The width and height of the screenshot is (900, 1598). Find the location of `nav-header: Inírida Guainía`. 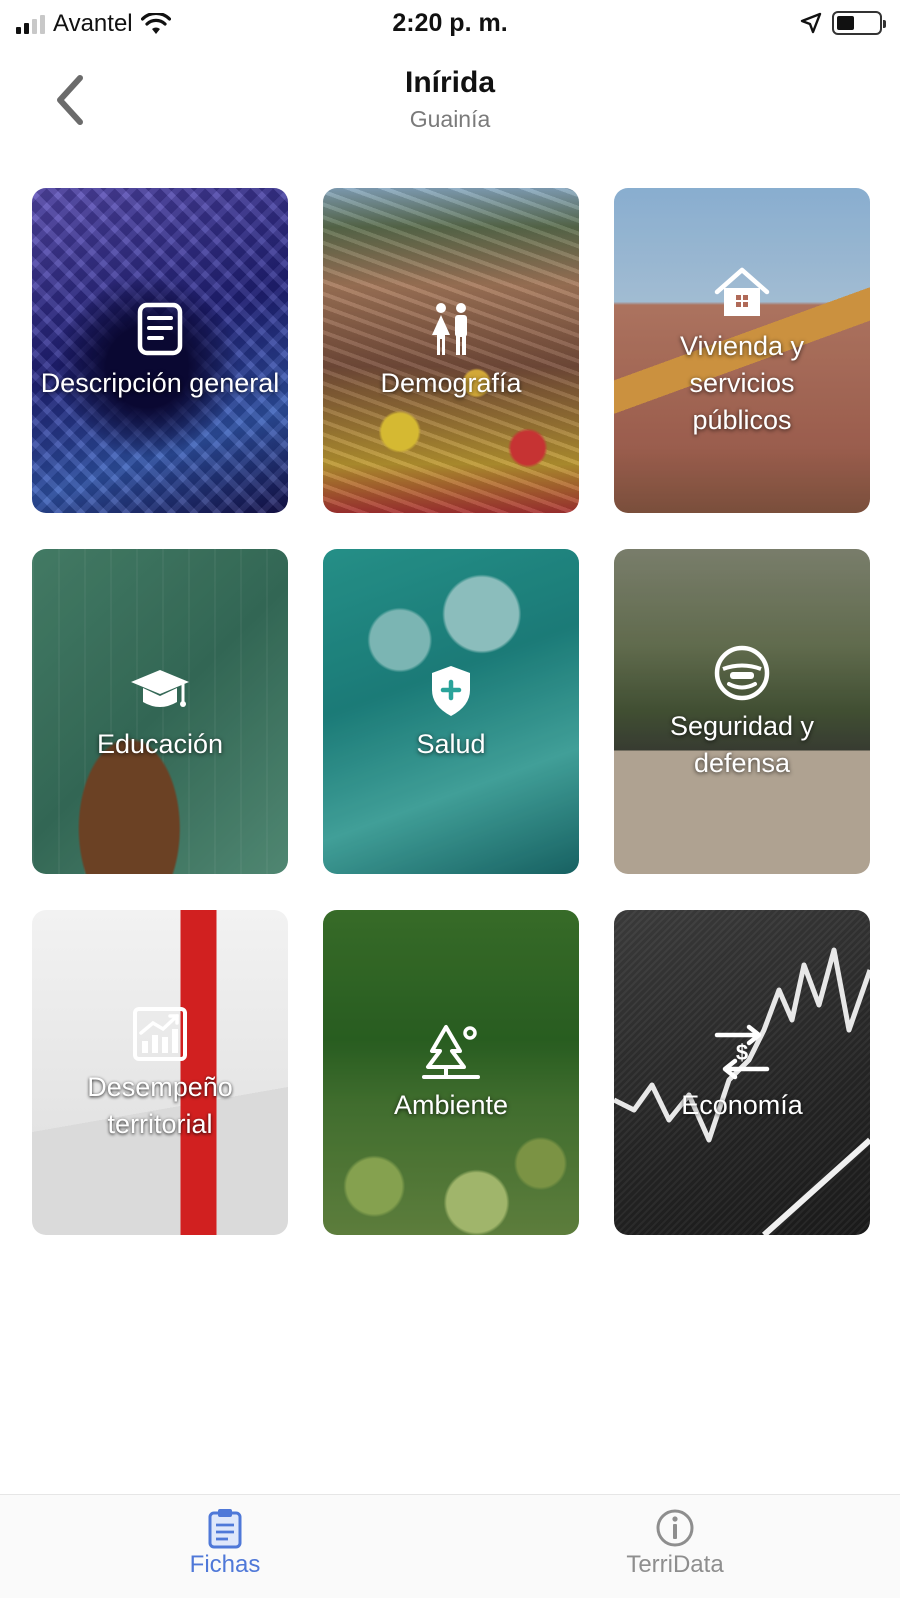

nav-header: Inírida Guainía is located at coordinates (450, 97).